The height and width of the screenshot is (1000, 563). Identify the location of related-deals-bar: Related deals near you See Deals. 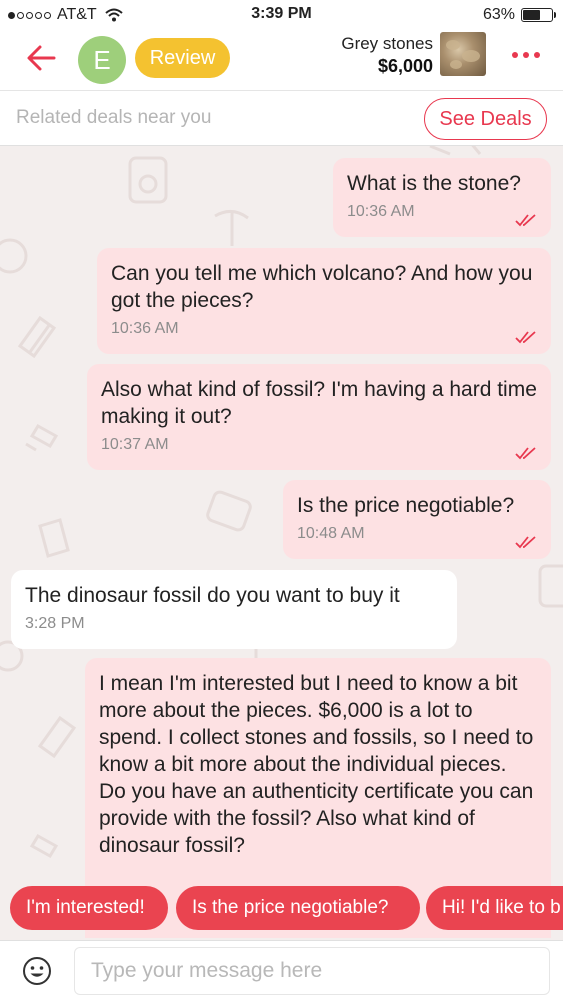
(281, 118).